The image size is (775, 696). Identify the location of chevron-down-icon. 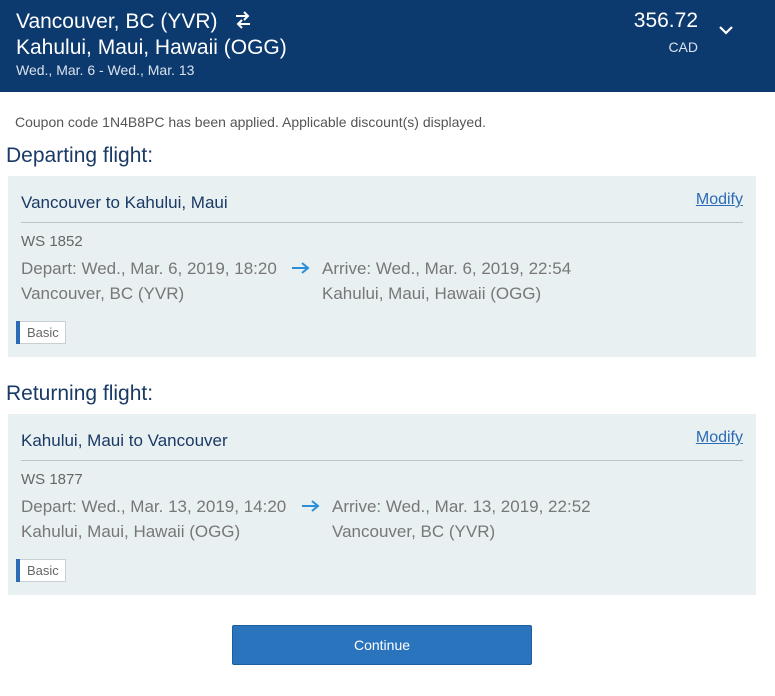
(726, 30).